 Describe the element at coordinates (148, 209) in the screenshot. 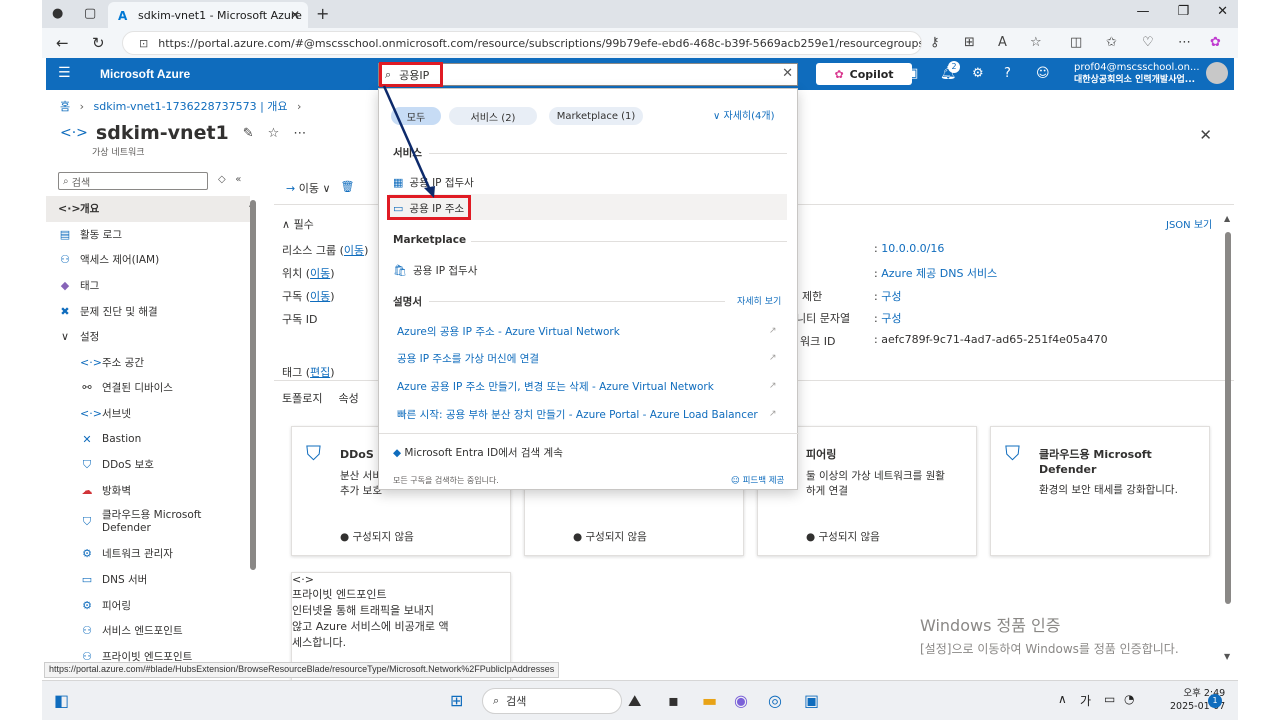

I see `sidebar-item-overview: <·> 개요` at that location.